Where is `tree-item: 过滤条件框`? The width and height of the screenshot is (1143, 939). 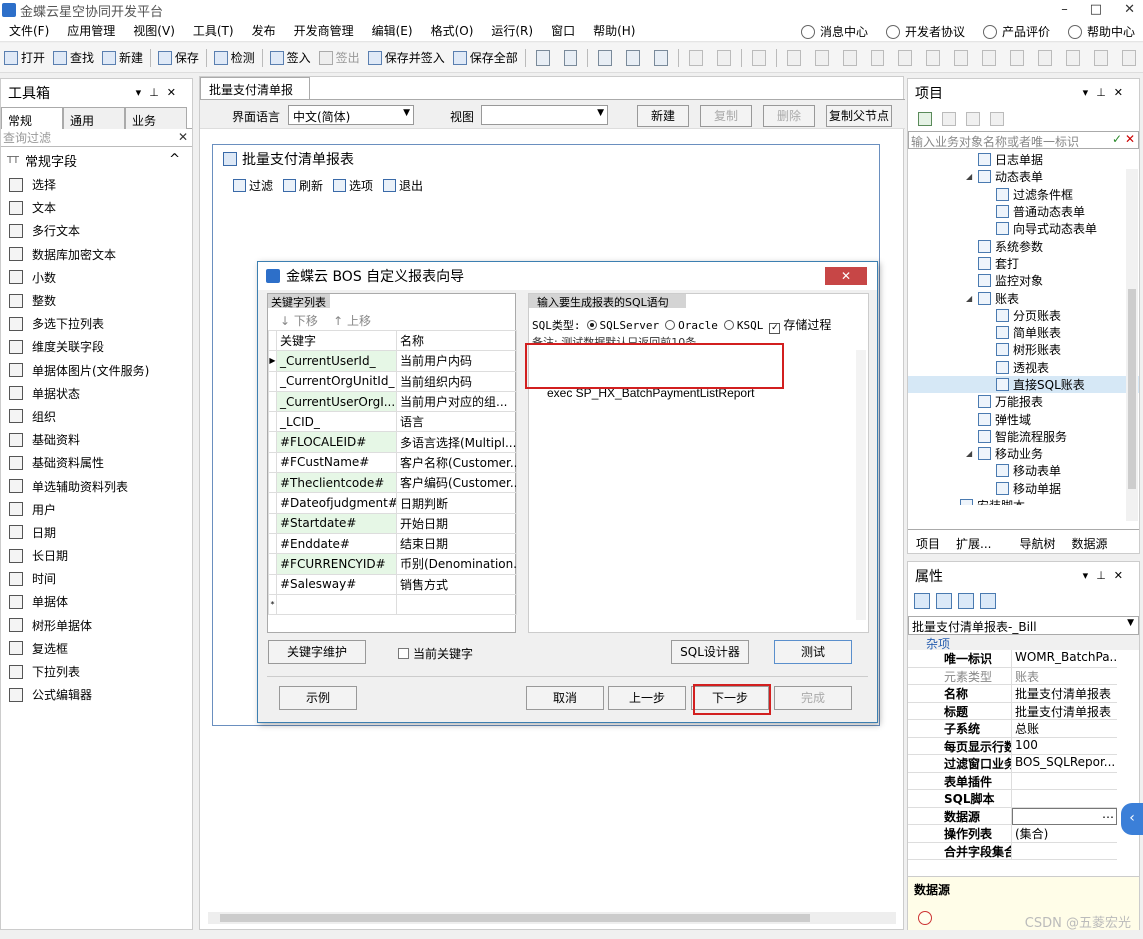
tree-item: 过滤条件框 is located at coordinates (1023, 194).